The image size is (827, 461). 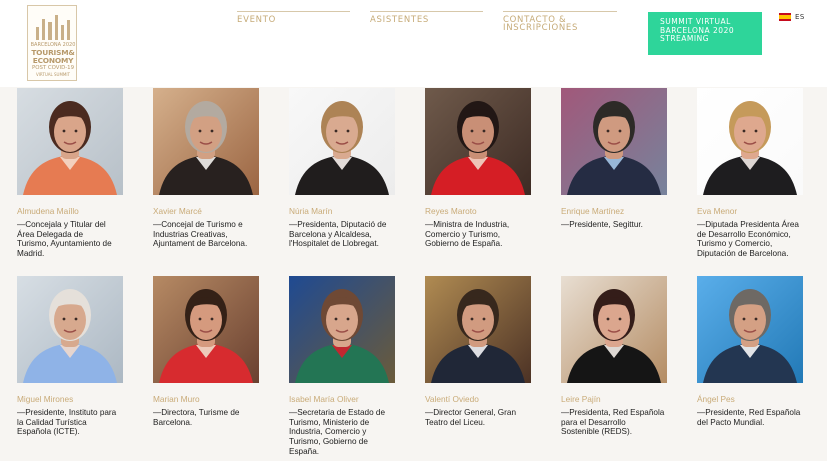 What do you see at coordinates (53, 68) in the screenshot?
I see `logo-line-4: POST COVID-19` at bounding box center [53, 68].